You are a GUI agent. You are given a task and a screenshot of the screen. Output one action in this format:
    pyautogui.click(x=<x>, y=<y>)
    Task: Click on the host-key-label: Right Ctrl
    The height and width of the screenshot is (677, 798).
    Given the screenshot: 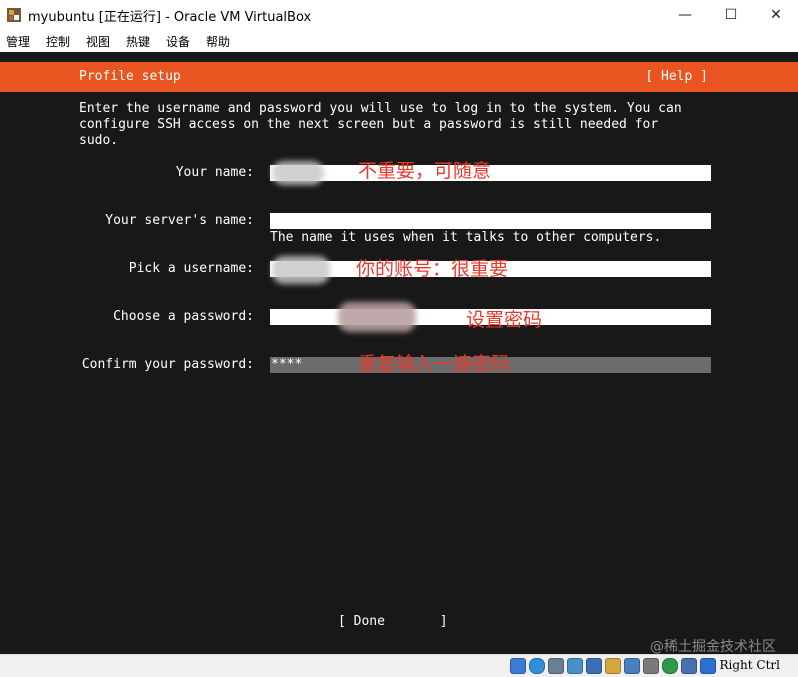 What is the action you would take?
    pyautogui.click(x=750, y=665)
    